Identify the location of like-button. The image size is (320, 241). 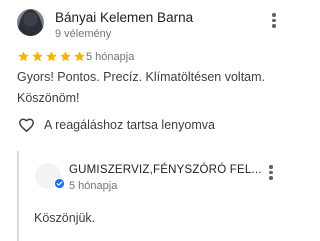
(26, 125).